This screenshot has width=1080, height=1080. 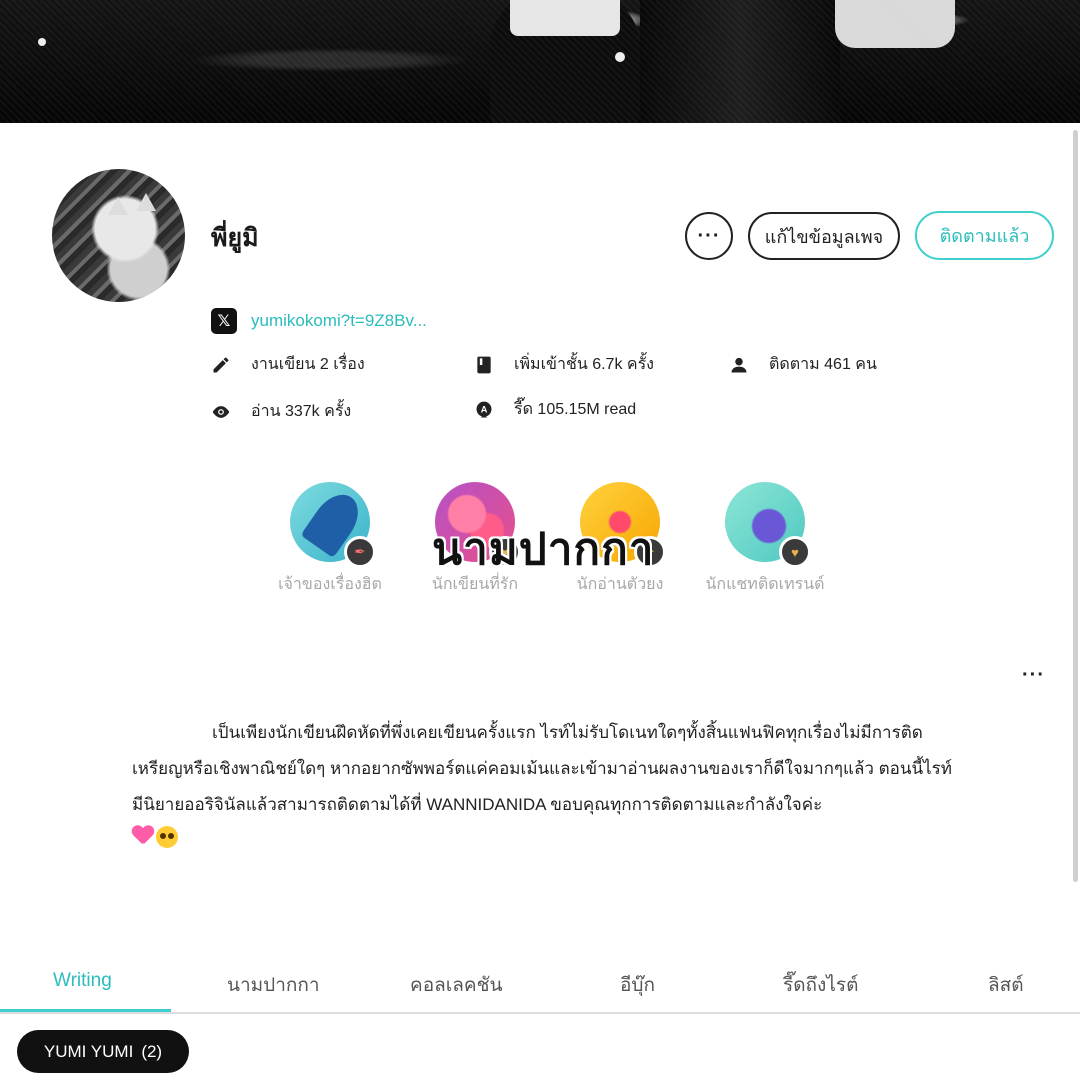 I want to click on tab-ebooks: อีบุ๊ก, so click(x=637, y=985).